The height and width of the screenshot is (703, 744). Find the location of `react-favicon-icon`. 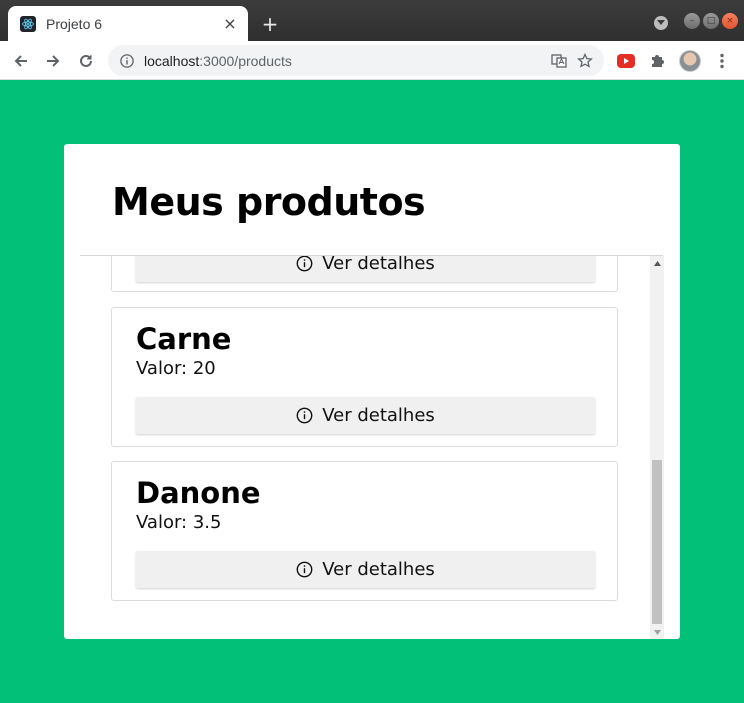

react-favicon-icon is located at coordinates (28, 23).